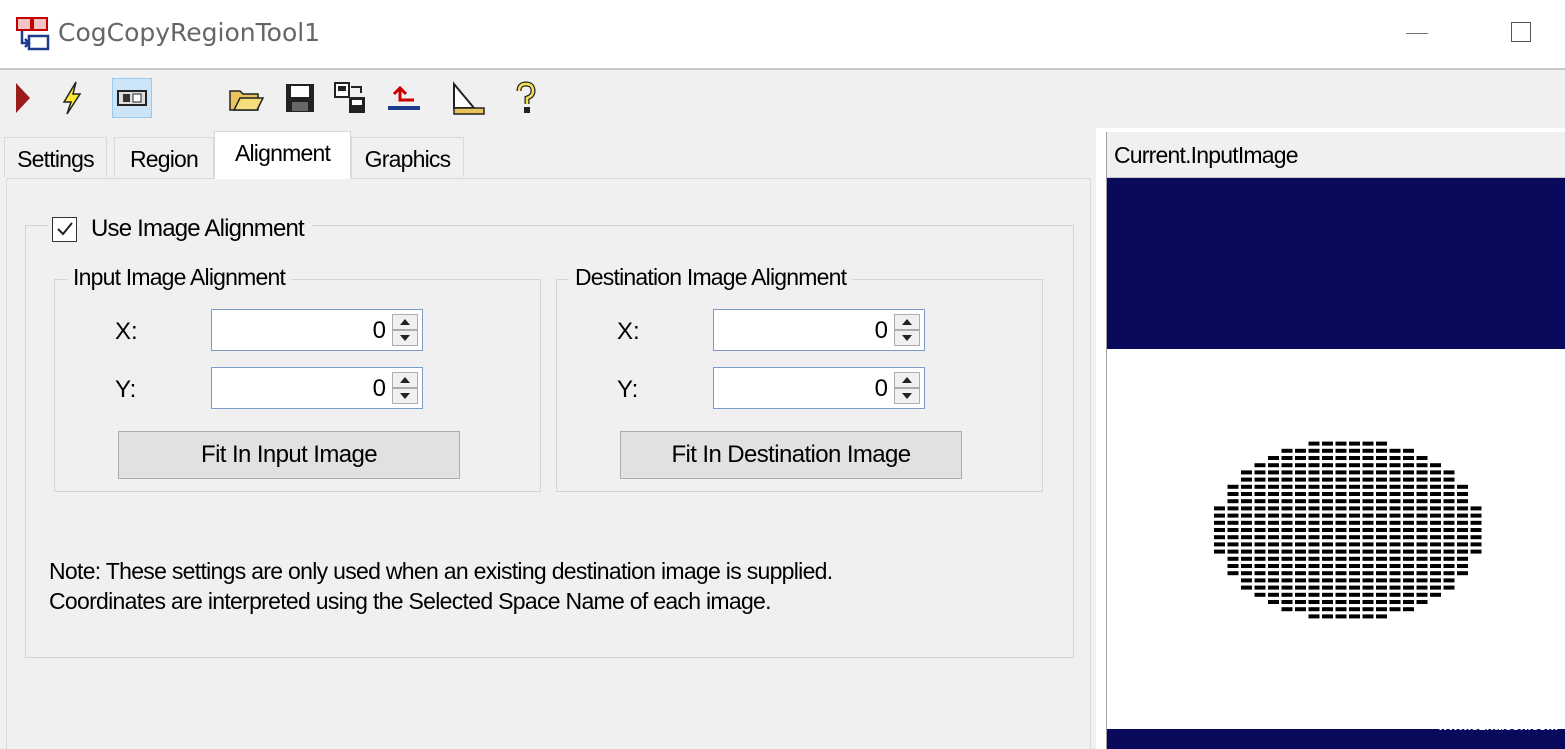 The width and height of the screenshot is (1565, 749). What do you see at coordinates (33, 34) in the screenshot?
I see `copy-region-app-icon` at bounding box center [33, 34].